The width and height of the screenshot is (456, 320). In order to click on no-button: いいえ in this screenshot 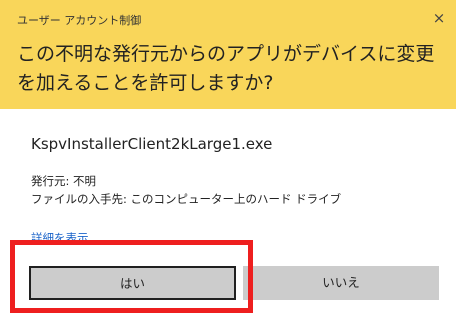, I will do `click(341, 283)`.